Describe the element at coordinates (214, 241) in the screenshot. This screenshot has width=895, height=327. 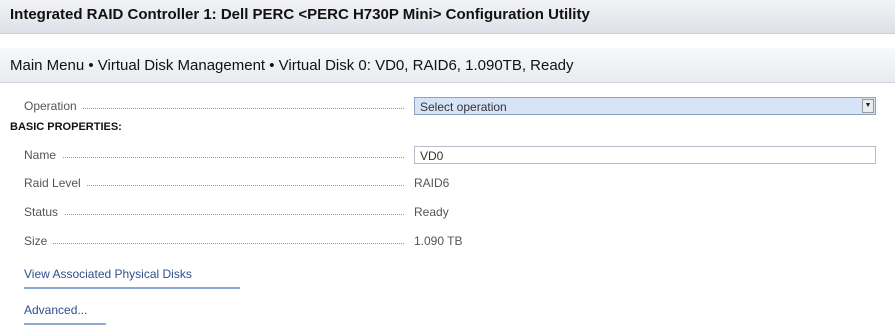
I see `size-label: Size` at that location.